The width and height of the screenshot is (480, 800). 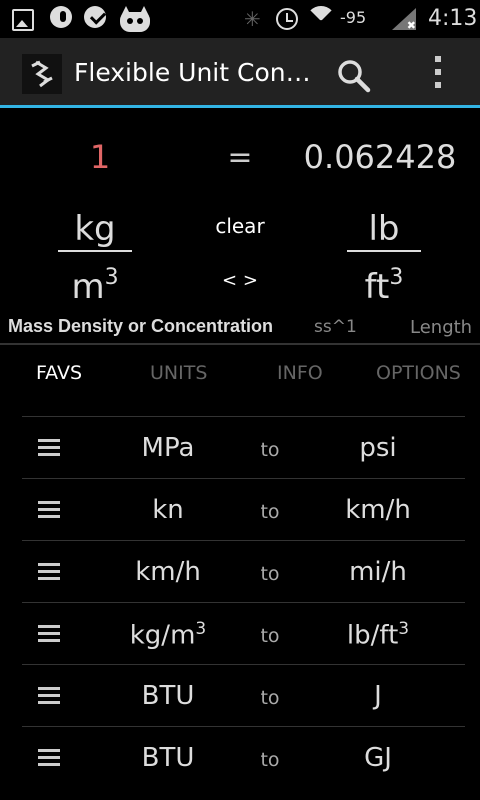 I want to click on clear-button: clear, so click(x=240, y=226).